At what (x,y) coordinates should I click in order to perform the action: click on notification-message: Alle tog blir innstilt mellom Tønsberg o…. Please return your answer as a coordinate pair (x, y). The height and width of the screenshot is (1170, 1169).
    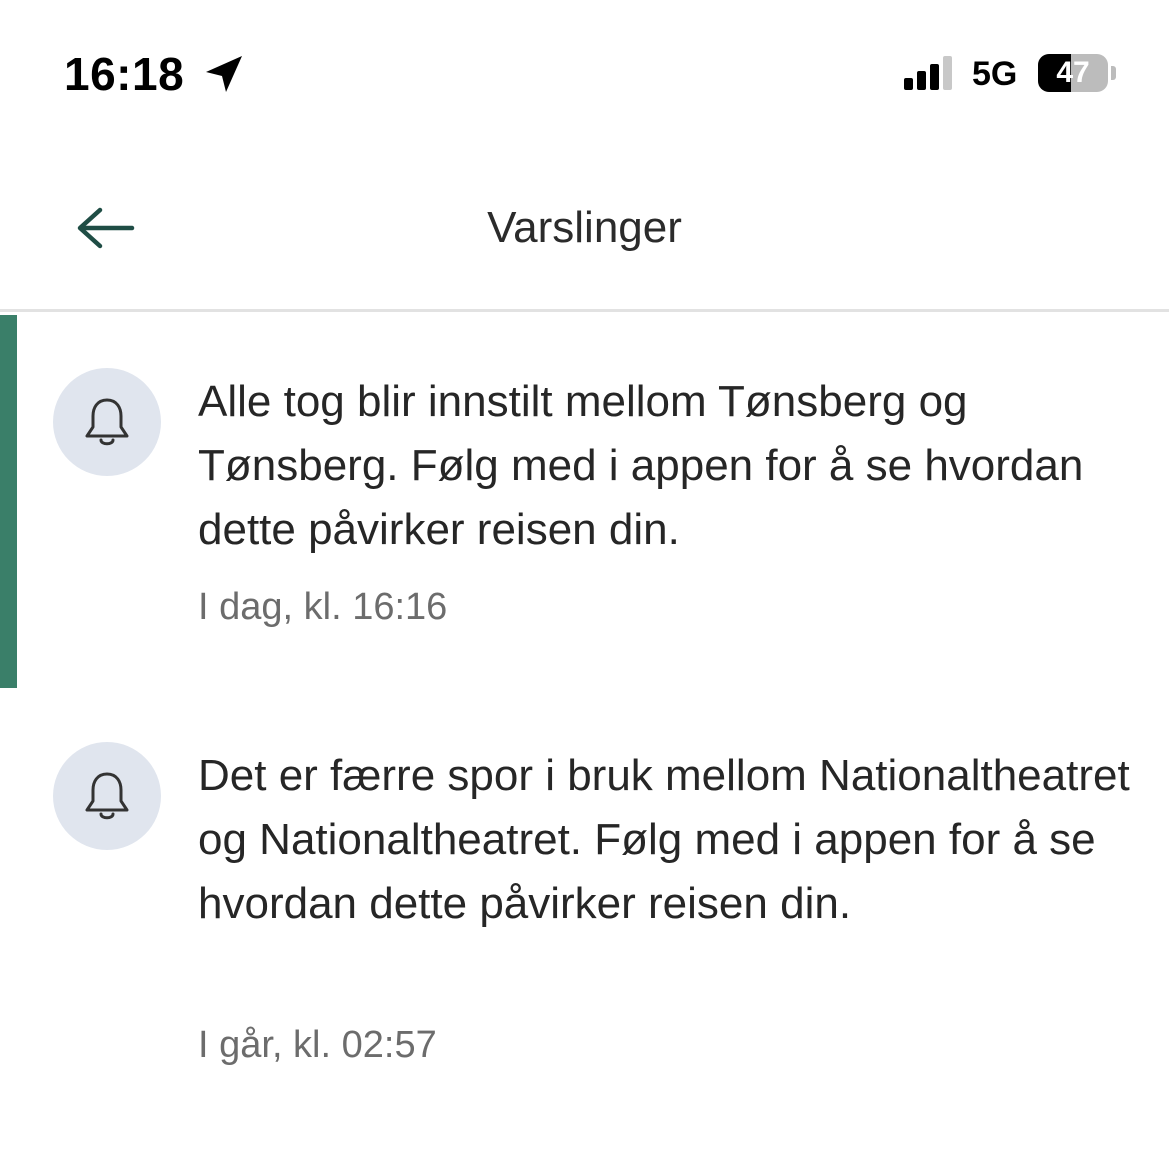
    Looking at the image, I should click on (641, 465).